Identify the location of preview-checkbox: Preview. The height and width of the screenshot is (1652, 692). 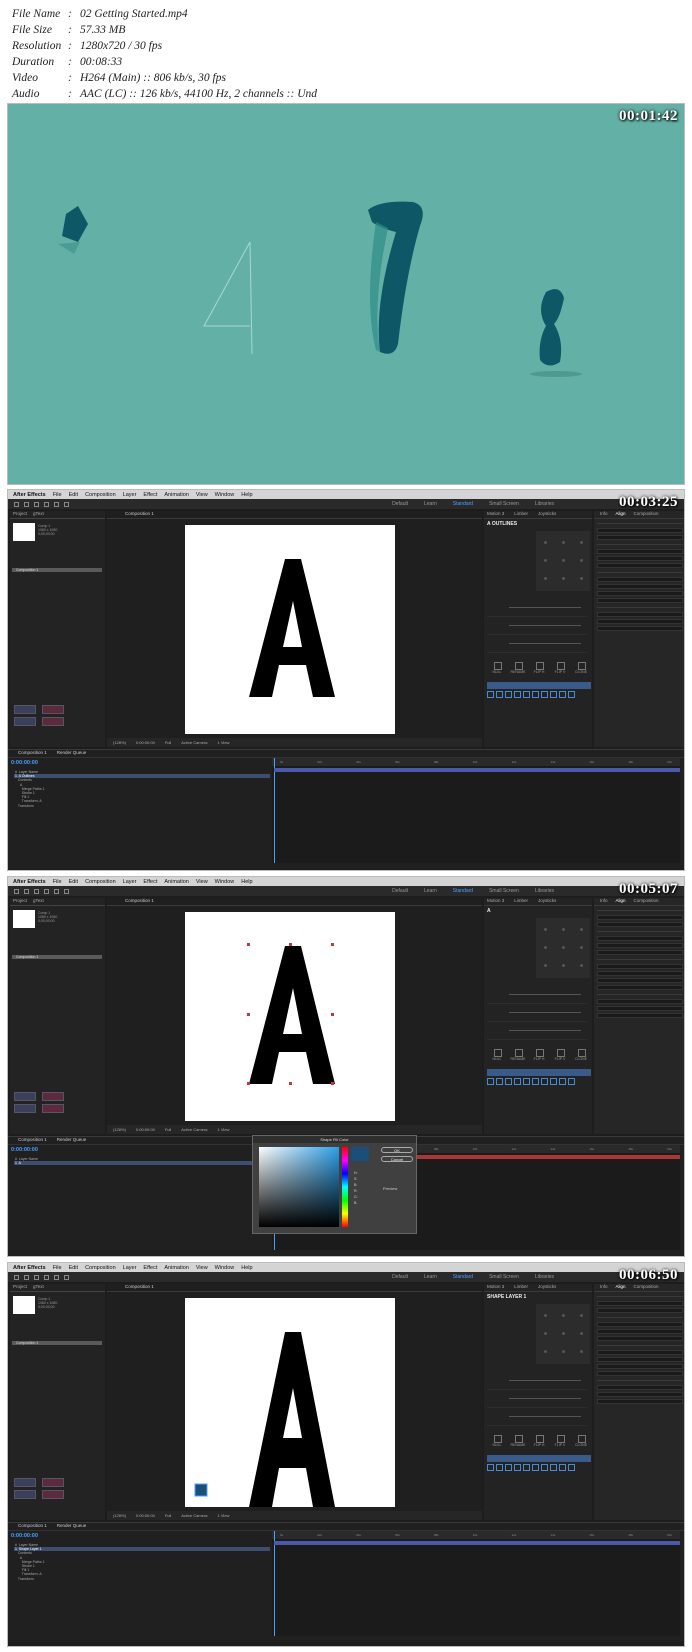
(390, 1188).